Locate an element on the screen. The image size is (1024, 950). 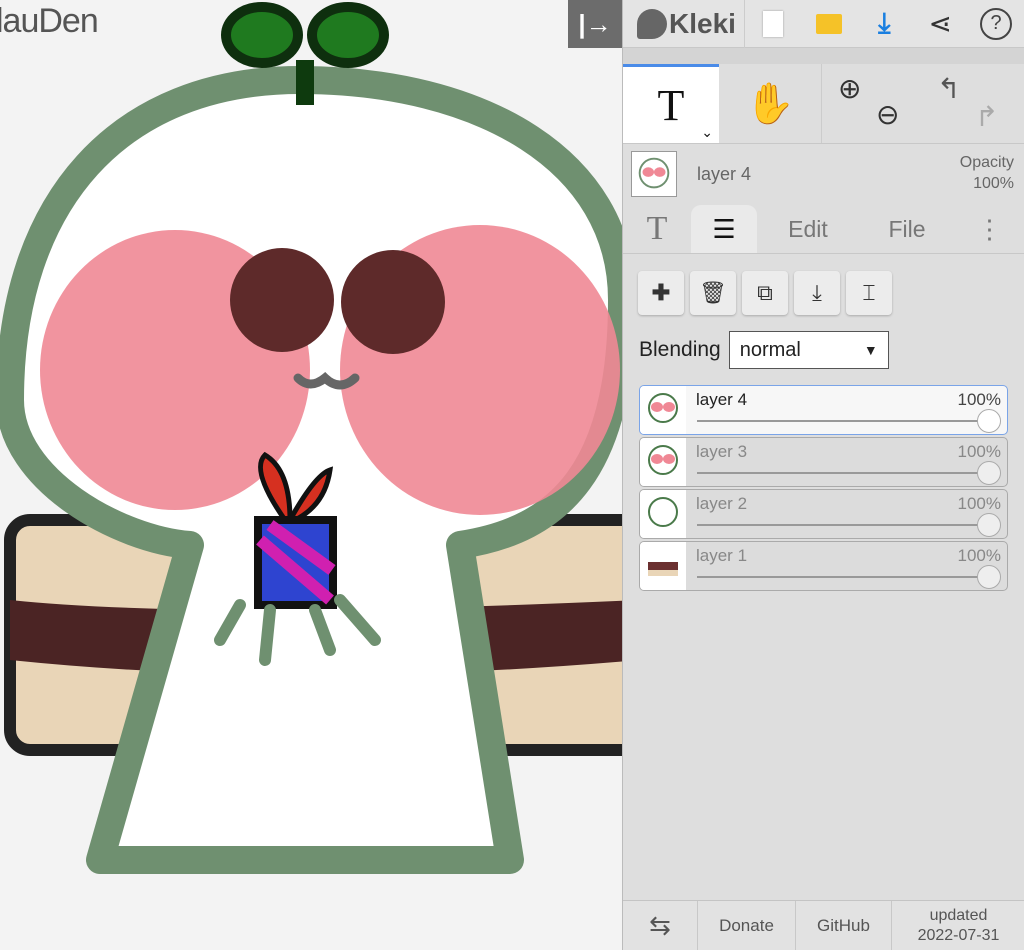
layer-name: layer 4 is located at coordinates (722, 399).